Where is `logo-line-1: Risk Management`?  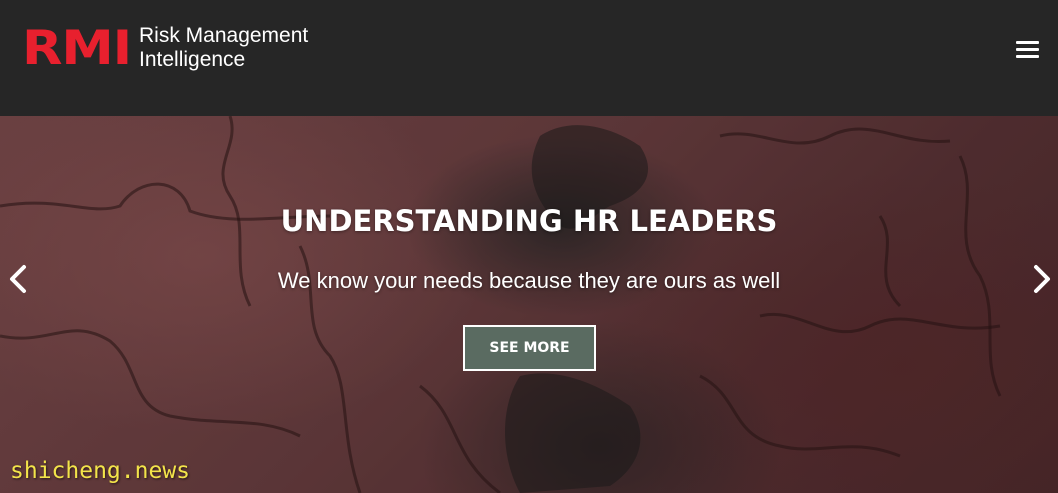
logo-line-1: Risk Management is located at coordinates (224, 35).